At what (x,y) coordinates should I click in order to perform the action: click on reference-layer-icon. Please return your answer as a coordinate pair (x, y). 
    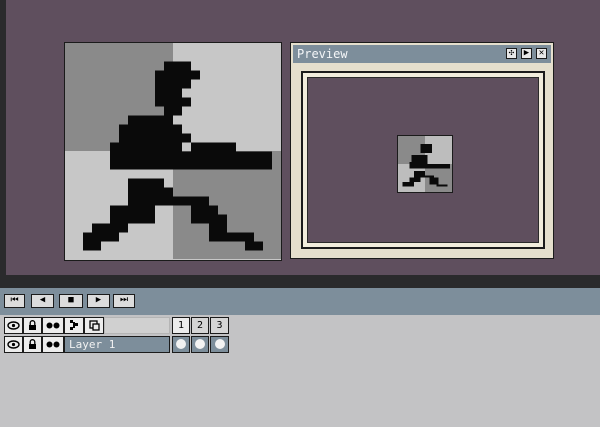
    Looking at the image, I should click on (94, 325).